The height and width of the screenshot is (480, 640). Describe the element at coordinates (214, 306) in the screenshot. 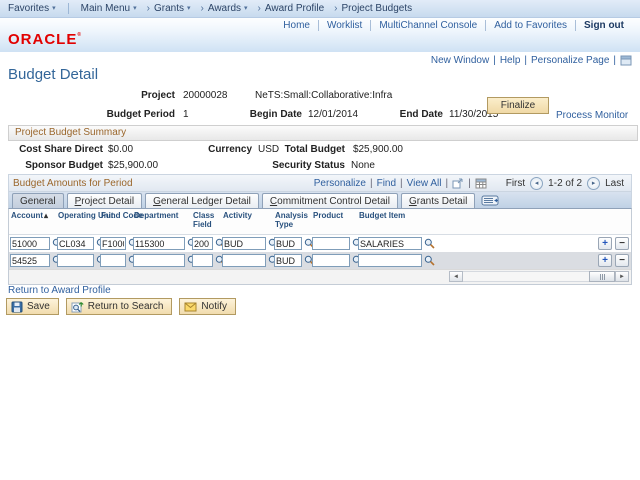

I see `notify-button-label: Notify` at that location.